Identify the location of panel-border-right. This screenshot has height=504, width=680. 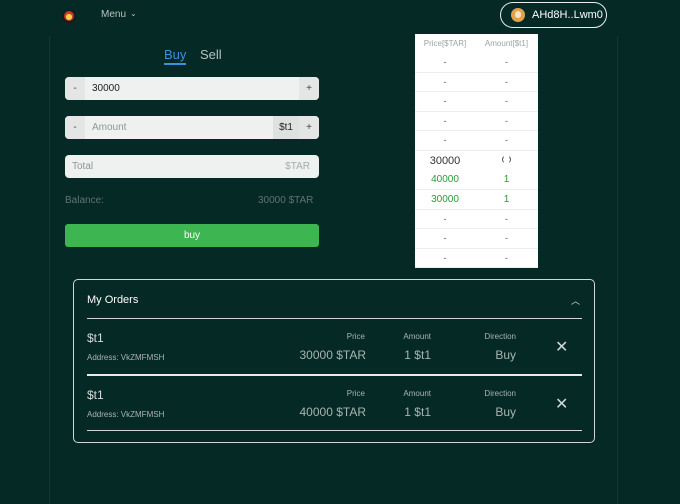
(617, 270).